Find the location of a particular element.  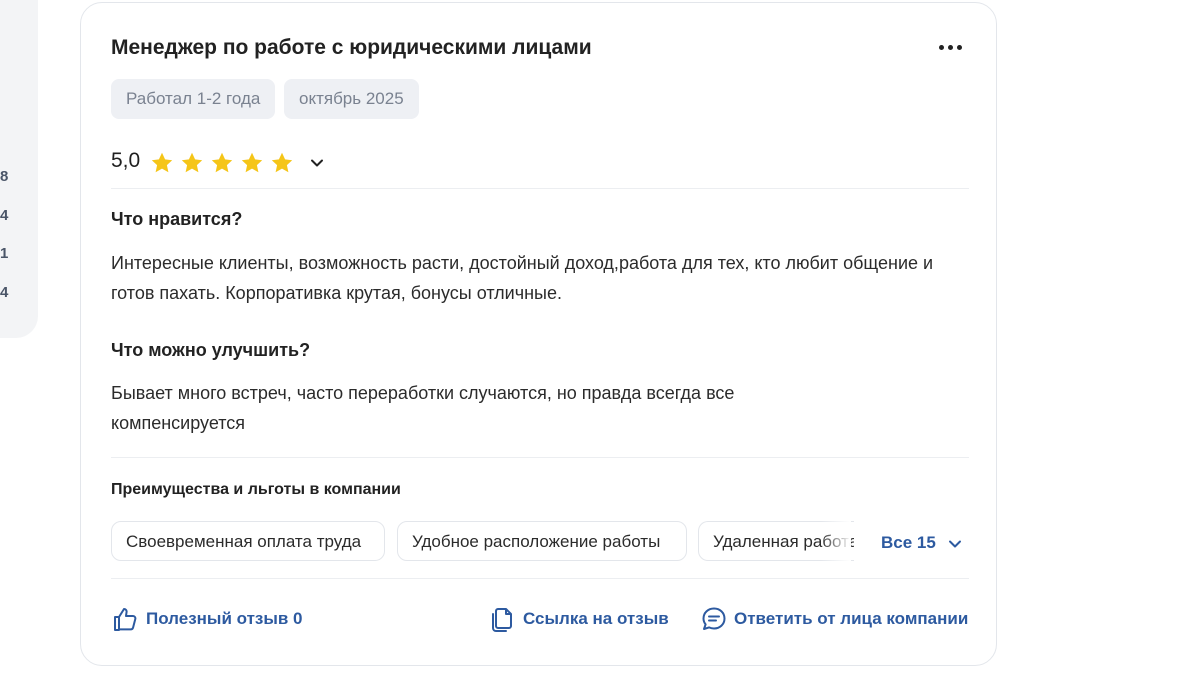

experience-tag: Работал 1-2 года is located at coordinates (193, 99).